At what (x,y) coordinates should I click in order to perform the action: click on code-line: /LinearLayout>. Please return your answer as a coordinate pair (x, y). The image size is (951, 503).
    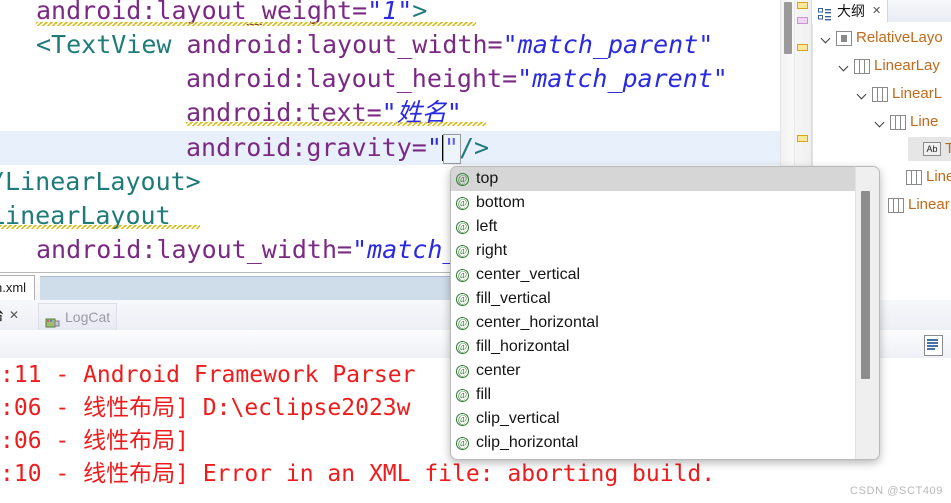
    Looking at the image, I should click on (100, 182).